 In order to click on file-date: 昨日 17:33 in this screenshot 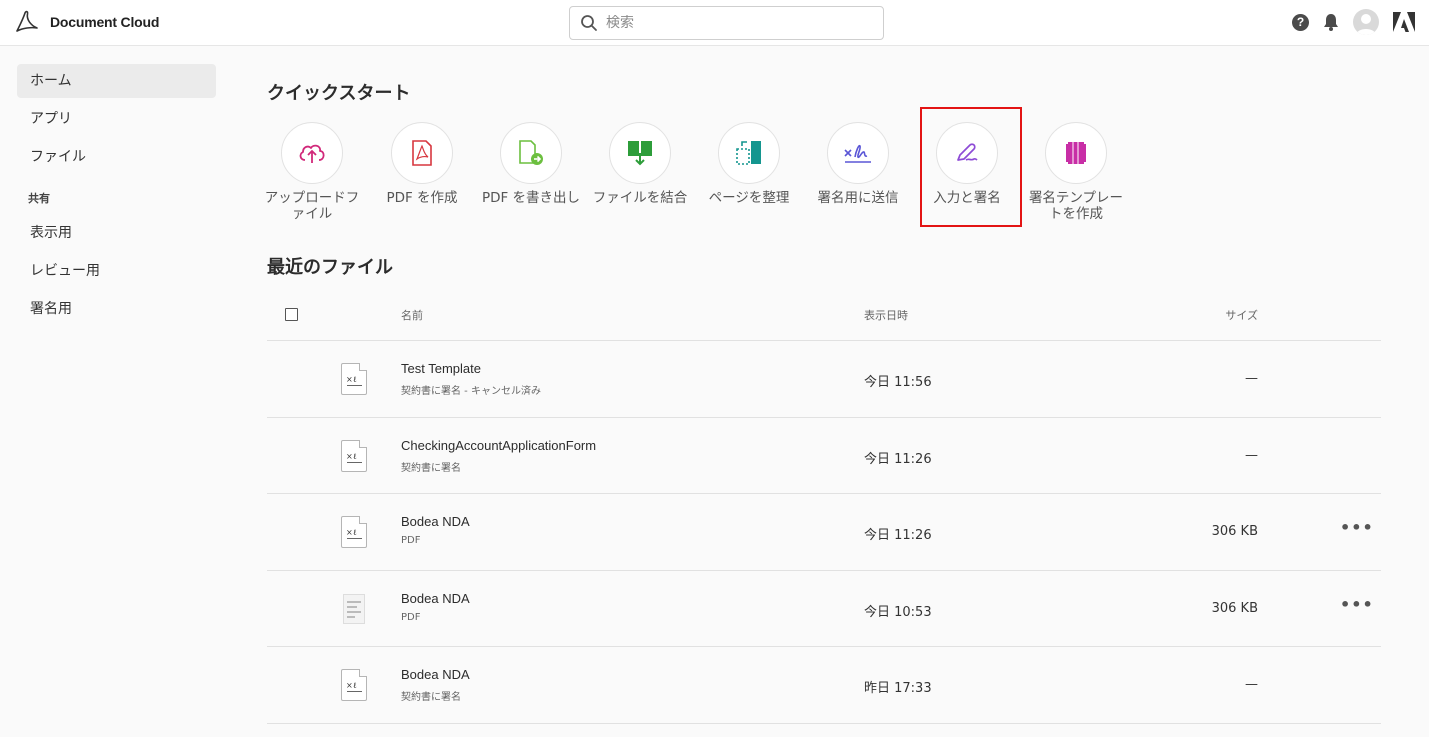, I will do `click(898, 688)`.